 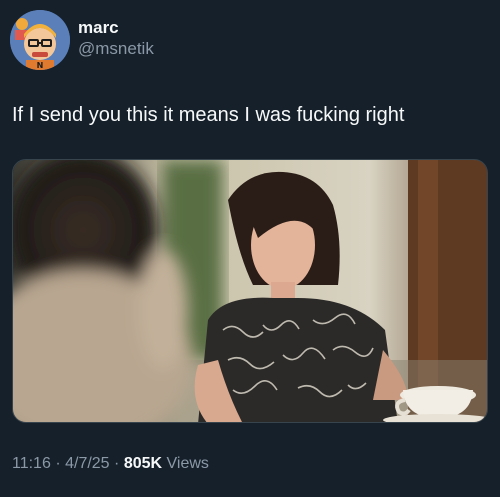 What do you see at coordinates (110, 464) in the screenshot?
I see `tweet-meta: 11:16 · 4/7/25 · 805K Views` at bounding box center [110, 464].